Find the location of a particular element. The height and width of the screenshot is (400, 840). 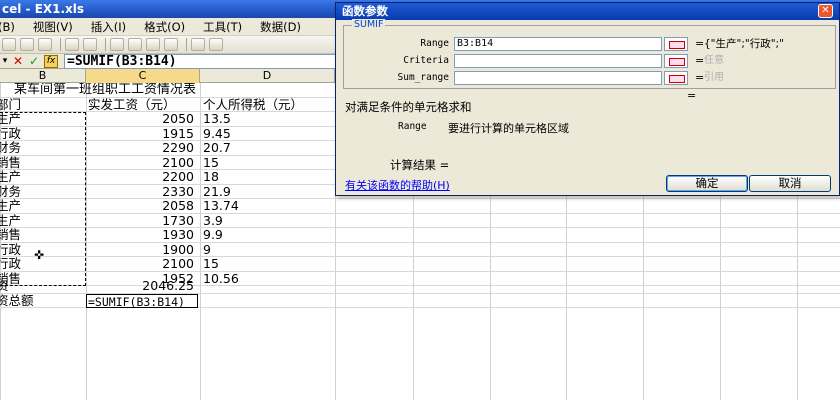

column-header-d: D is located at coordinates (267, 76).